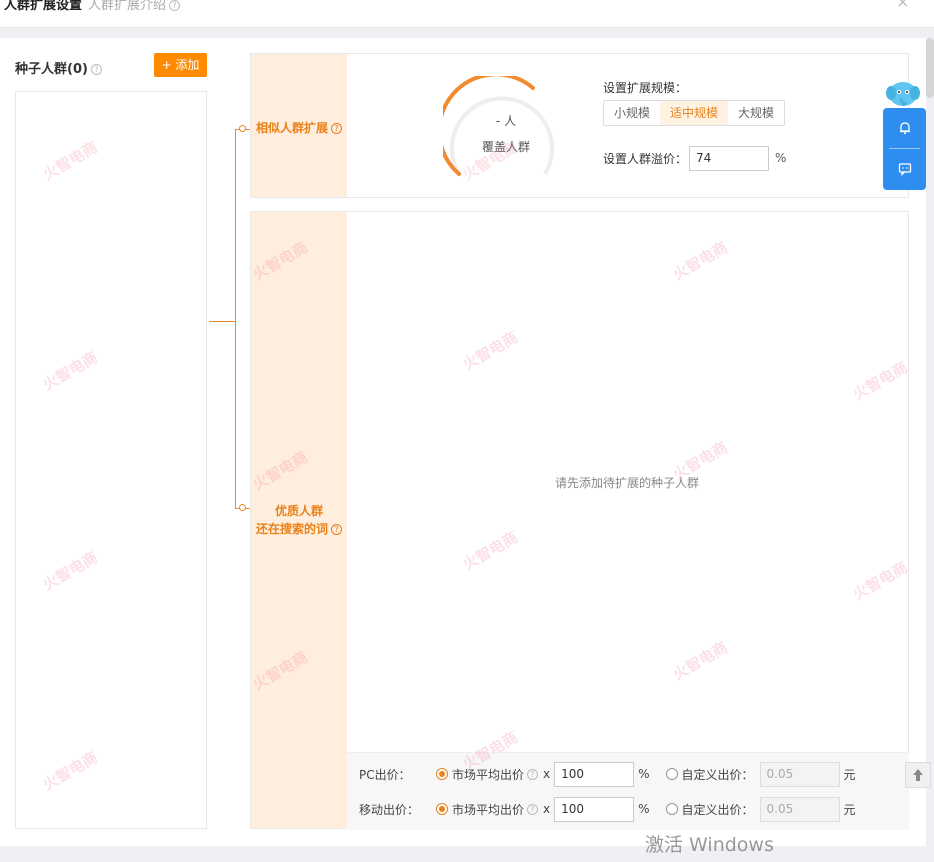 The height and width of the screenshot is (862, 934). What do you see at coordinates (671, 809) in the screenshot?
I see `mobile-custom-radio` at bounding box center [671, 809].